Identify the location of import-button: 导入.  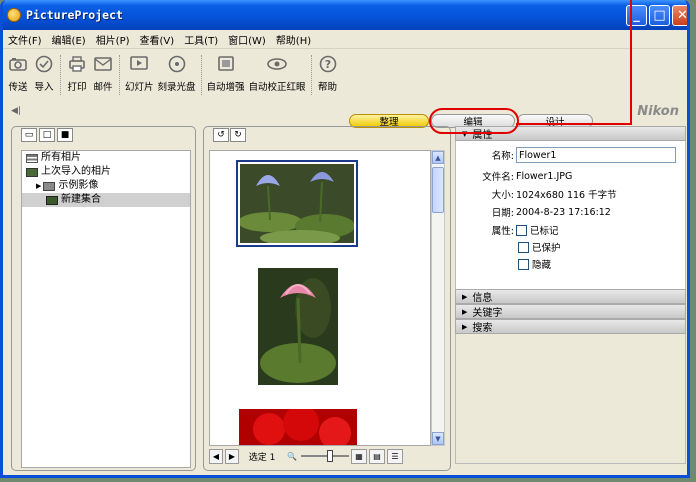
(44, 73).